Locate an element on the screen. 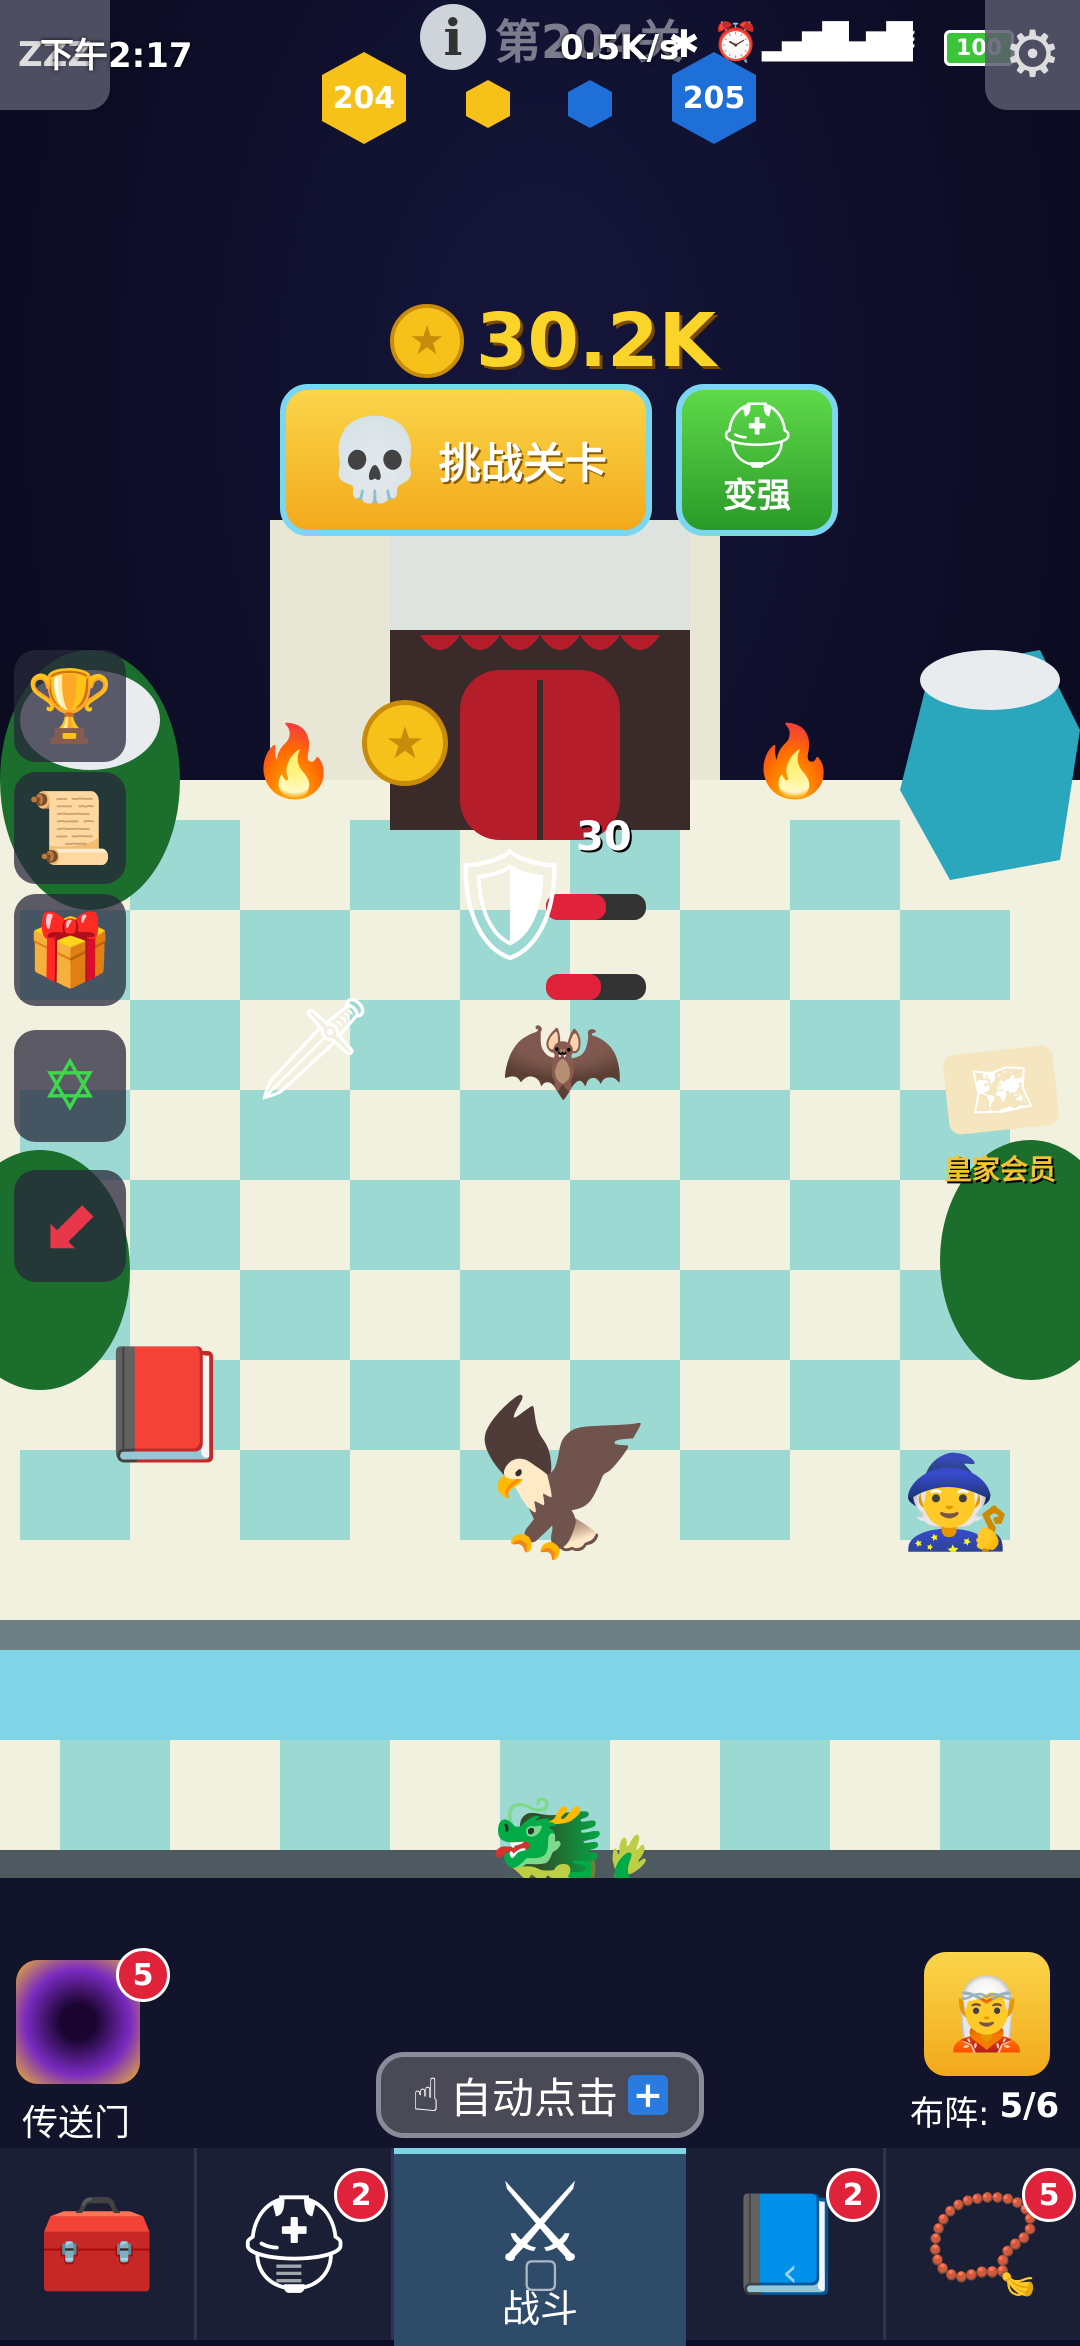  collapse-arrow-button: ⬋ is located at coordinates (70, 1226).